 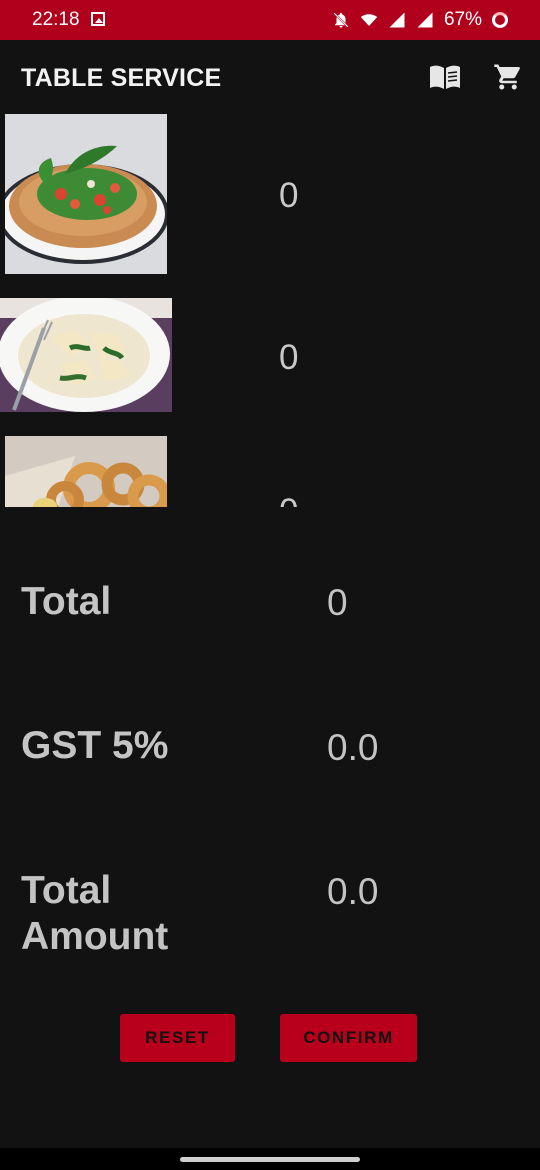 I want to click on total-amount-label: Total Amount, so click(x=95, y=913).